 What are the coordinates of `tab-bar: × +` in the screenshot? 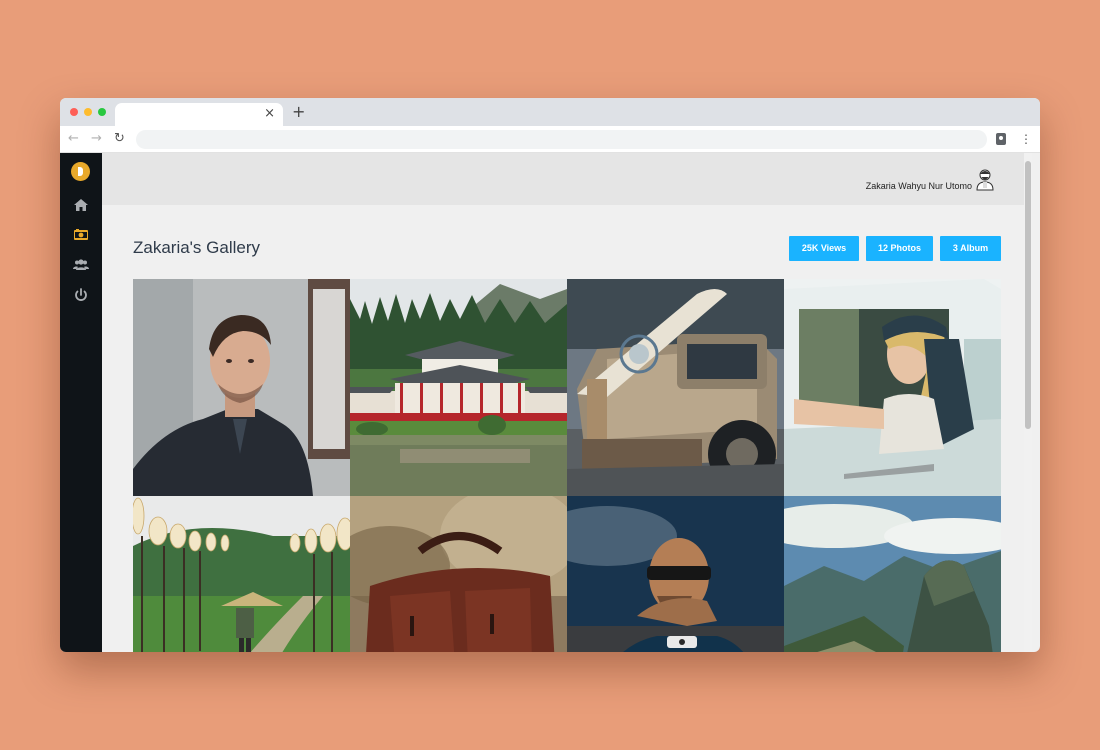 It's located at (550, 112).